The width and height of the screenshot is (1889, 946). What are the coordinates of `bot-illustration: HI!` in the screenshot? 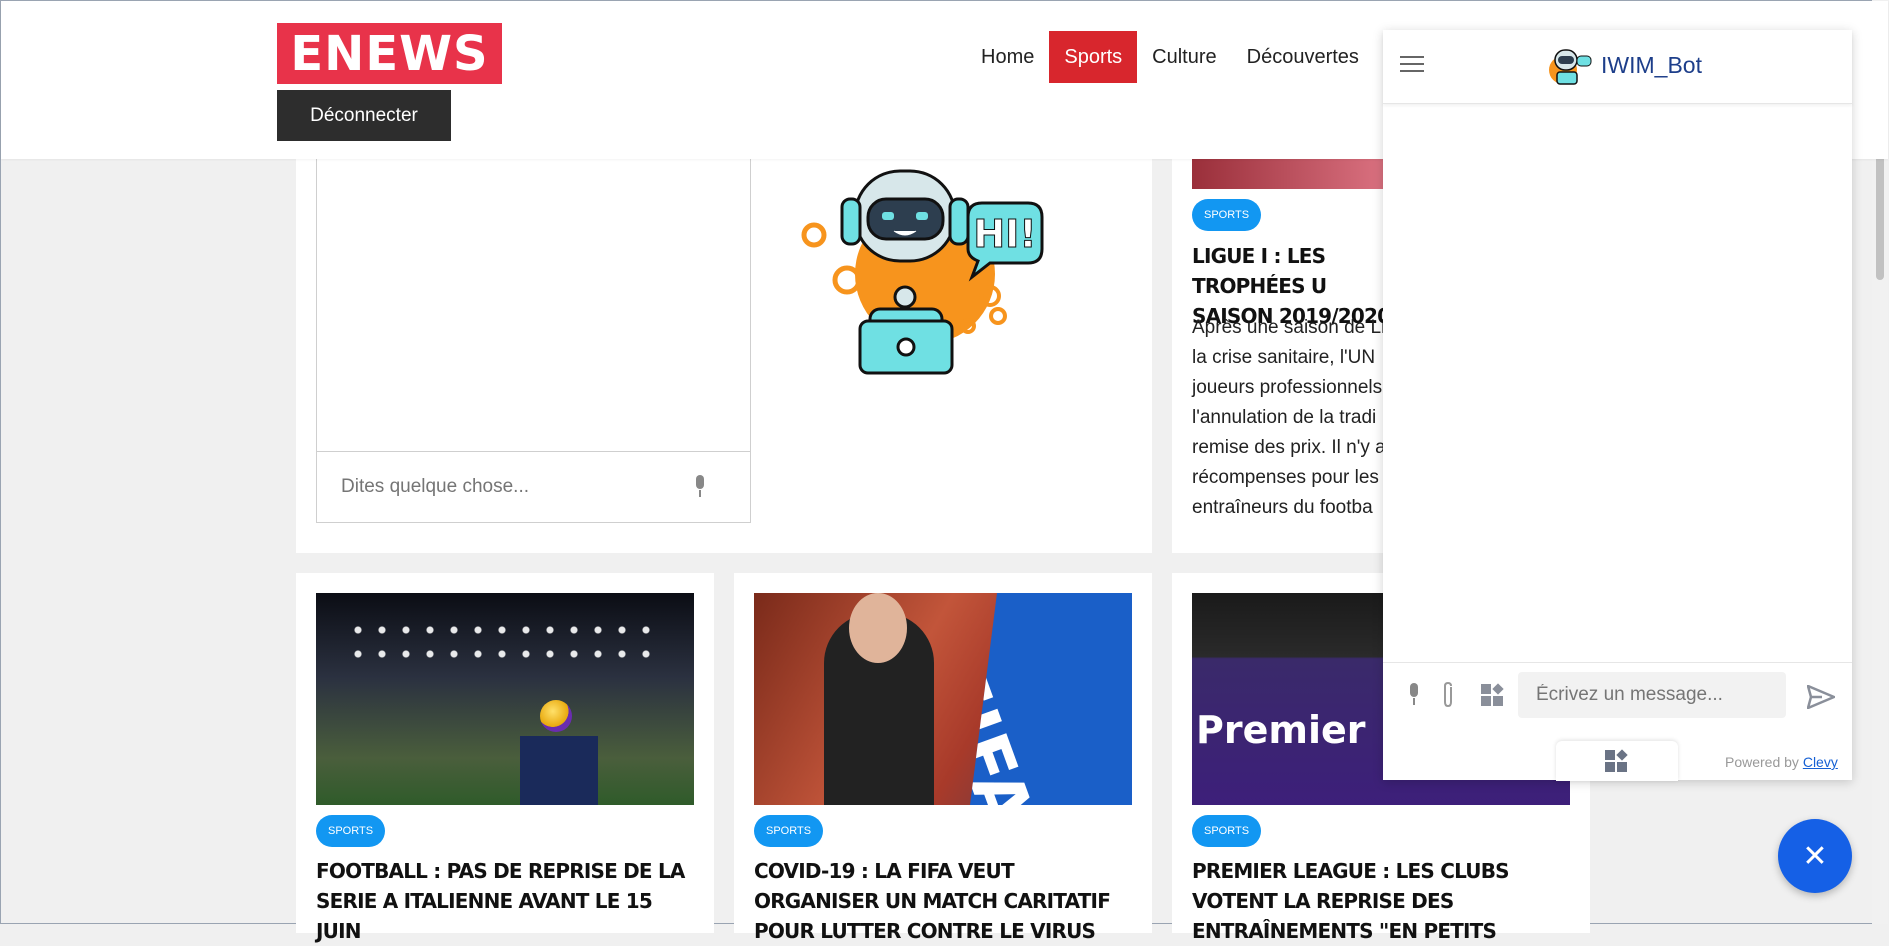 It's located at (922, 272).